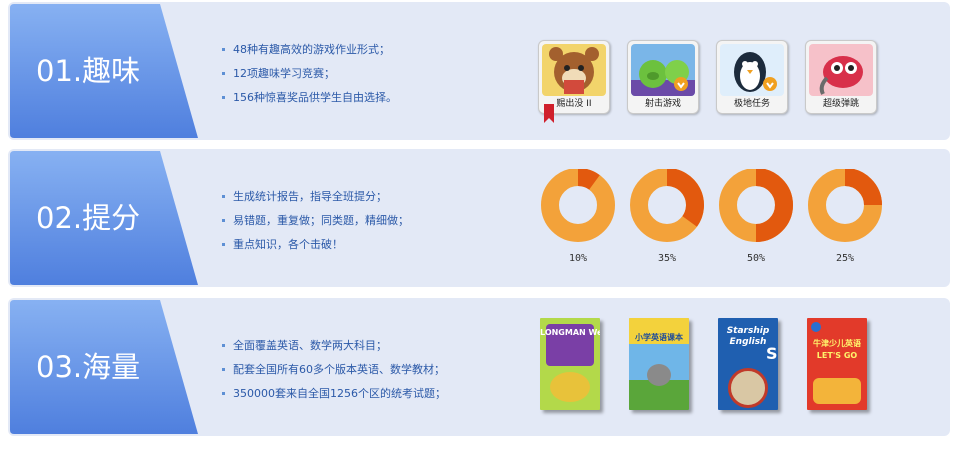 The width and height of the screenshot is (960, 450). Describe the element at coordinates (308, 50) in the screenshot. I see `list-item: 48种有趣高效的游戏作业形式；` at that location.